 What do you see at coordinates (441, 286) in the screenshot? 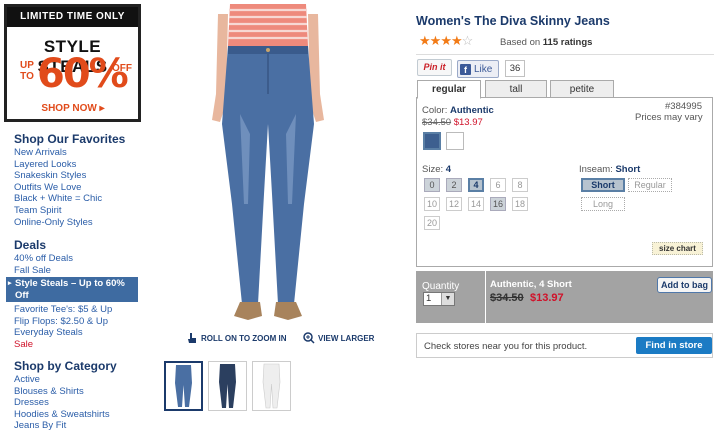
I see `quantity-label: Quantity` at bounding box center [441, 286].